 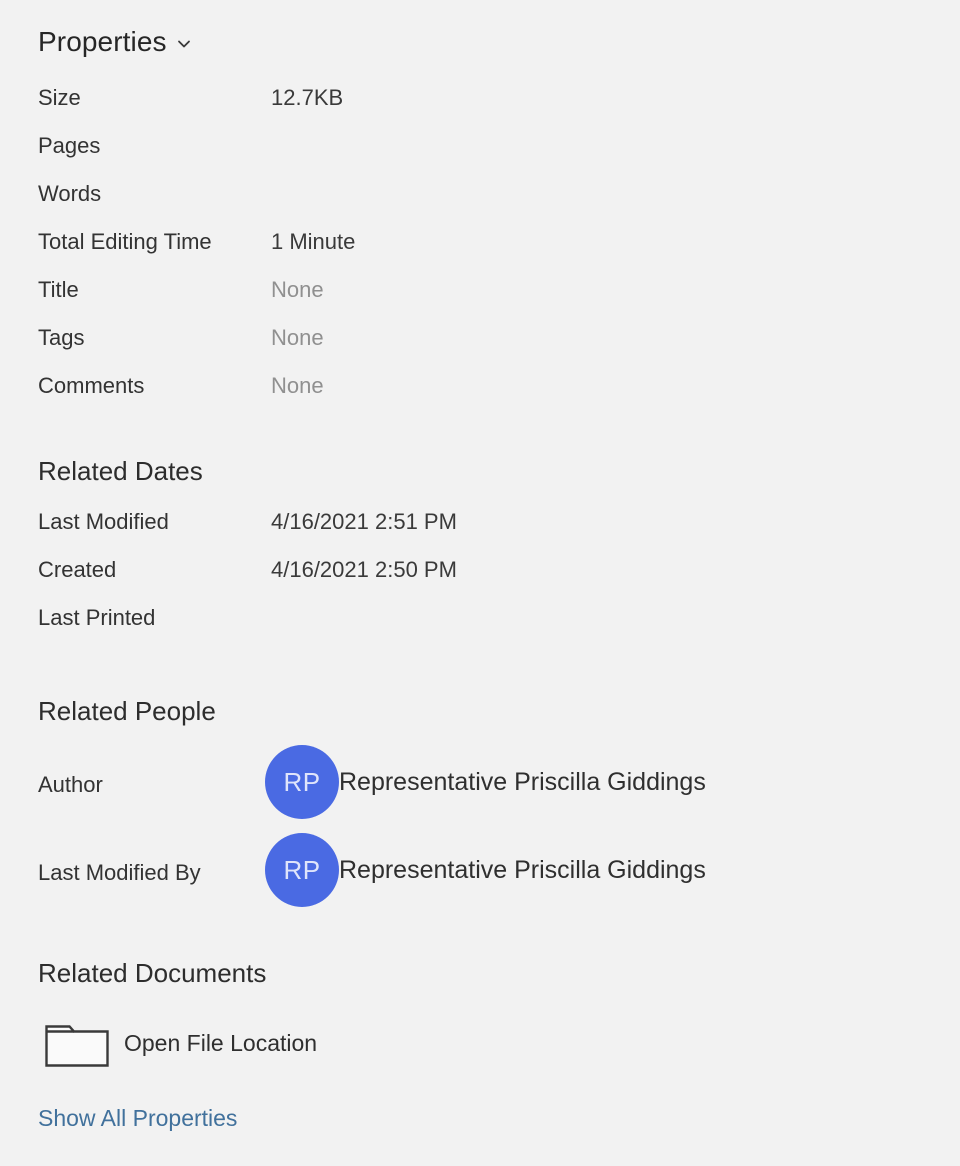 What do you see at coordinates (137, 1118) in the screenshot?
I see `show-all-properties-link: Show All Properties` at bounding box center [137, 1118].